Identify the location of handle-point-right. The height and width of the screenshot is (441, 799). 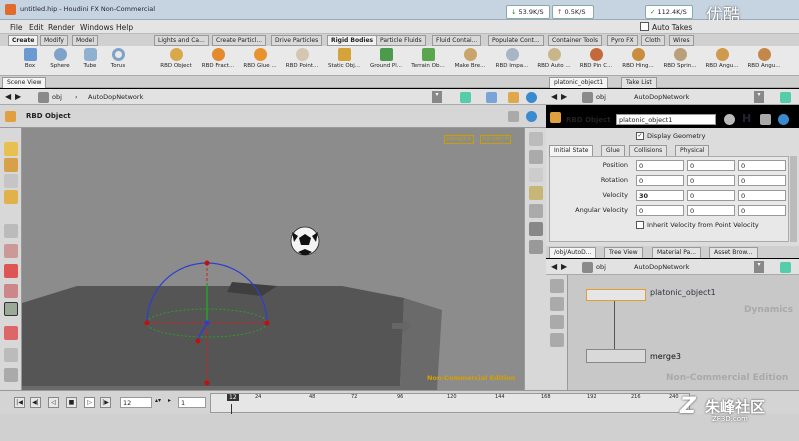
(267, 323).